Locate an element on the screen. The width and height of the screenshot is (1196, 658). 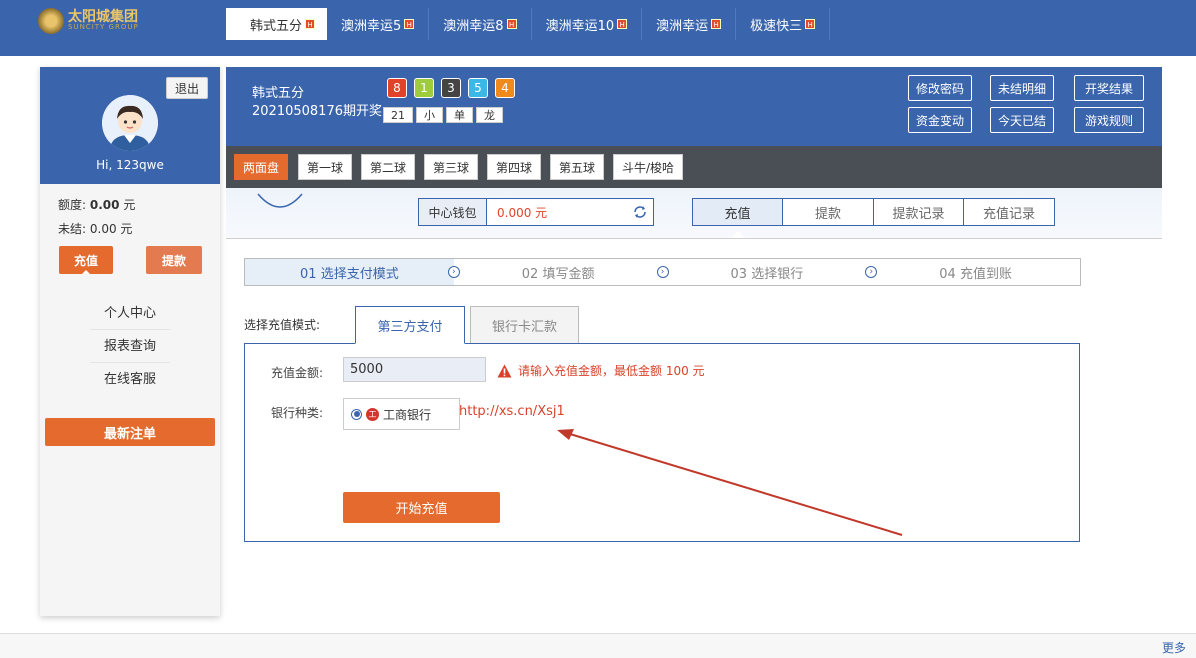
result-ball: 3 is located at coordinates (451, 88).